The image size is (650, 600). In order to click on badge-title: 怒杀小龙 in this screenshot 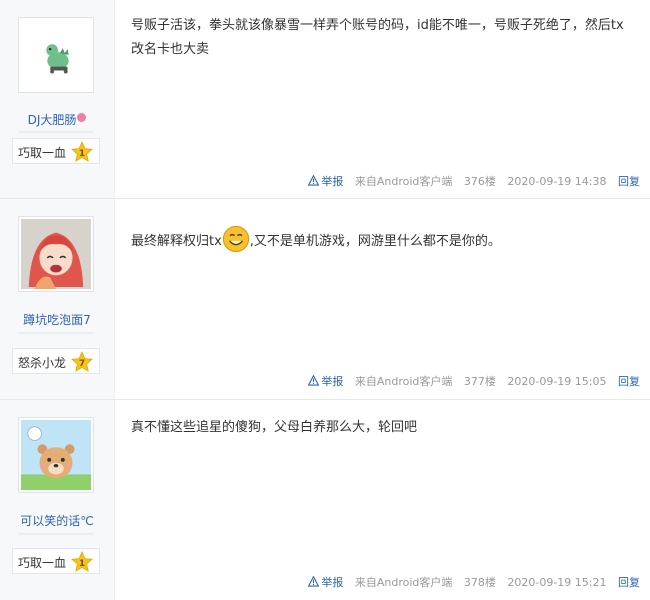, I will do `click(42, 363)`.